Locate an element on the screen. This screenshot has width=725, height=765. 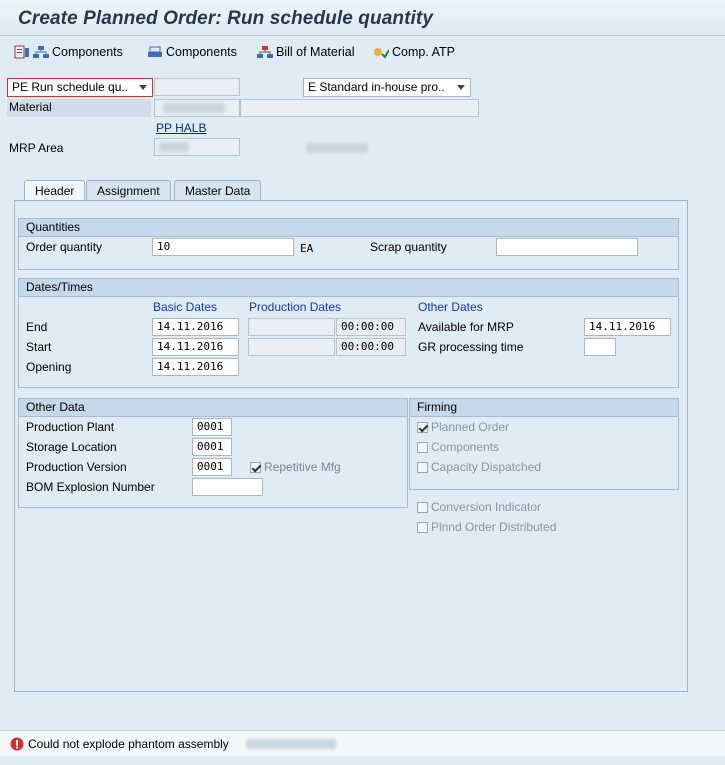
procurement-type-dropdown: E Standard in-house pro.. is located at coordinates (387, 87).